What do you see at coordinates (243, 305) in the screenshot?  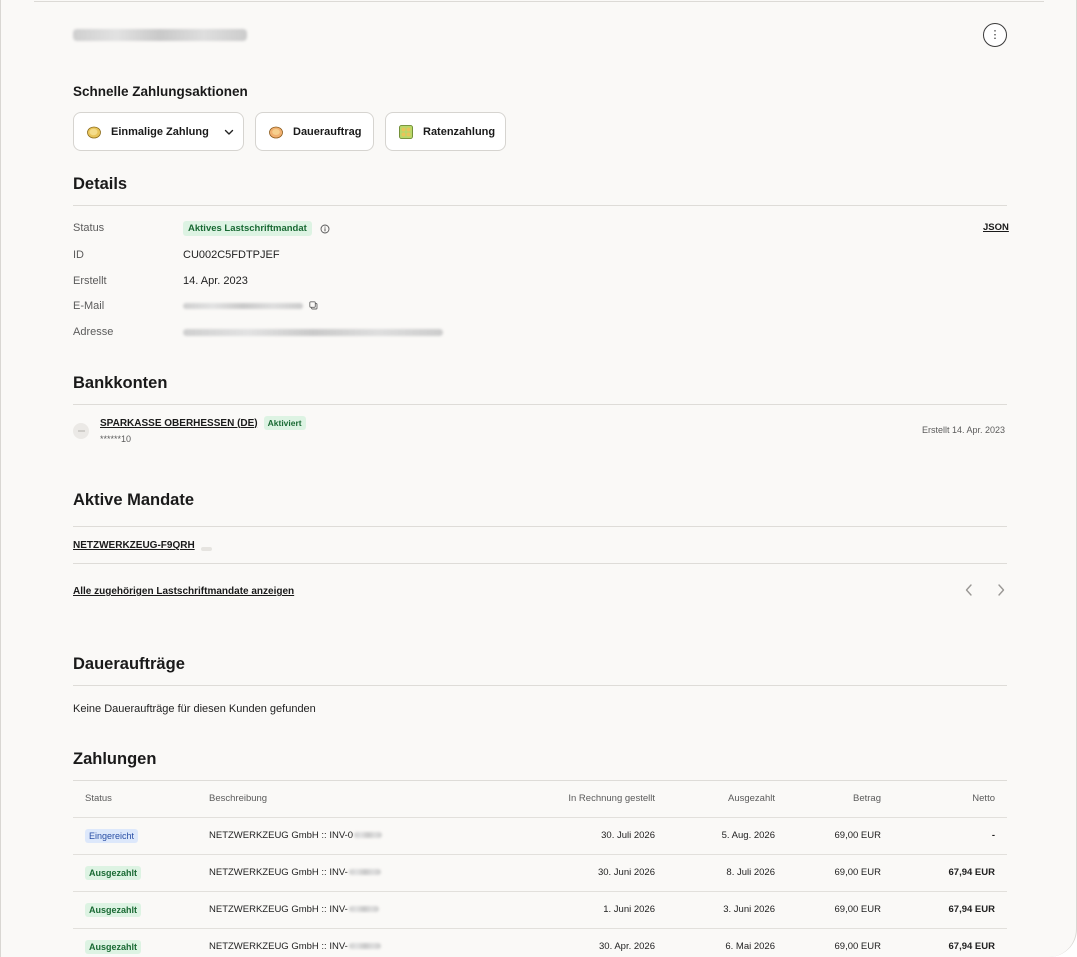 I see `email-redacted` at bounding box center [243, 305].